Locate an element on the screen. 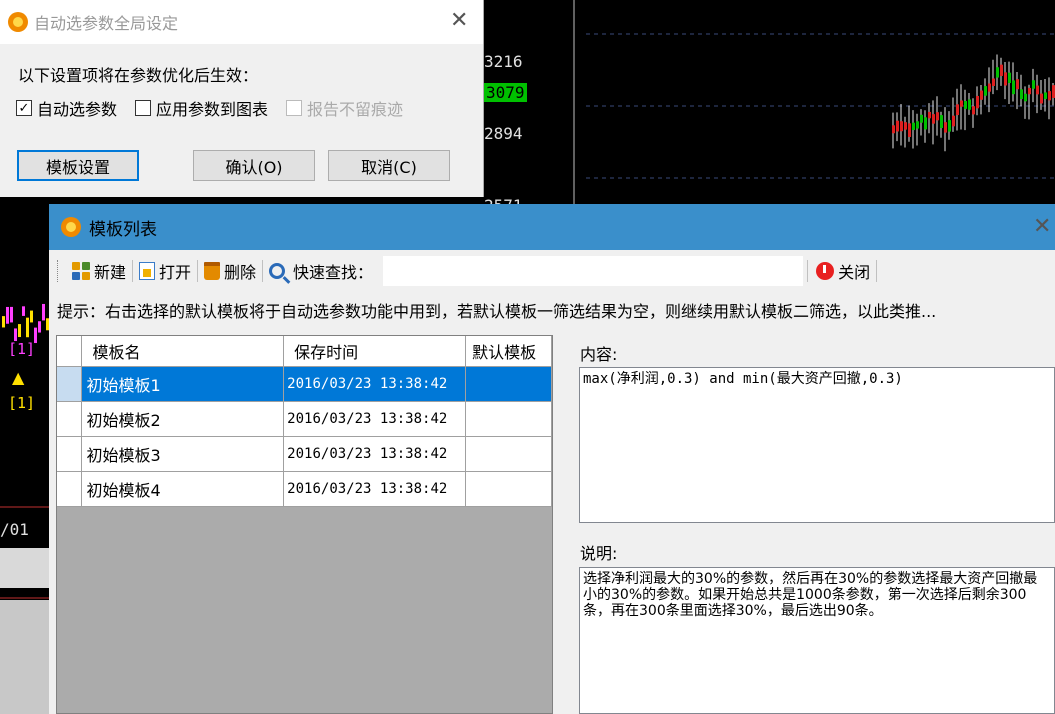 The image size is (1055, 714). template-name-cell: 初始模板4 is located at coordinates (183, 489).